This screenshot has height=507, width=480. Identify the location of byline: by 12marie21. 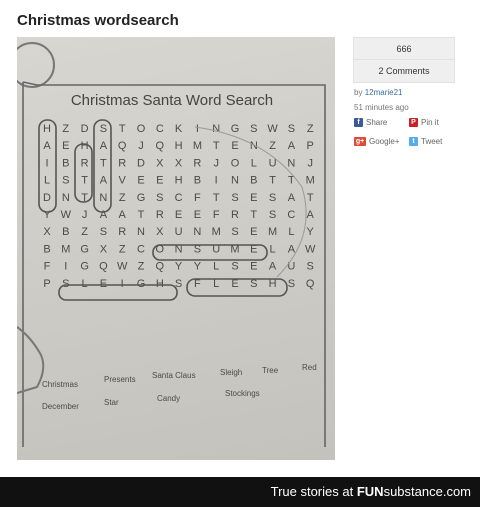
(378, 92).